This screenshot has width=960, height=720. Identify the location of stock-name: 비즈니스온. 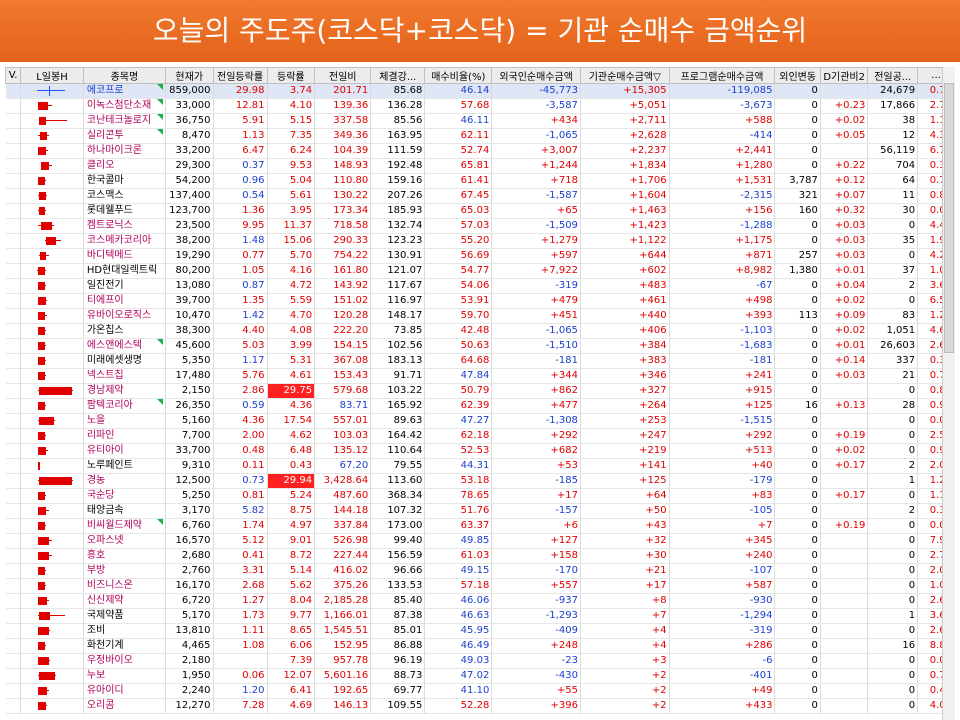
(124, 586).